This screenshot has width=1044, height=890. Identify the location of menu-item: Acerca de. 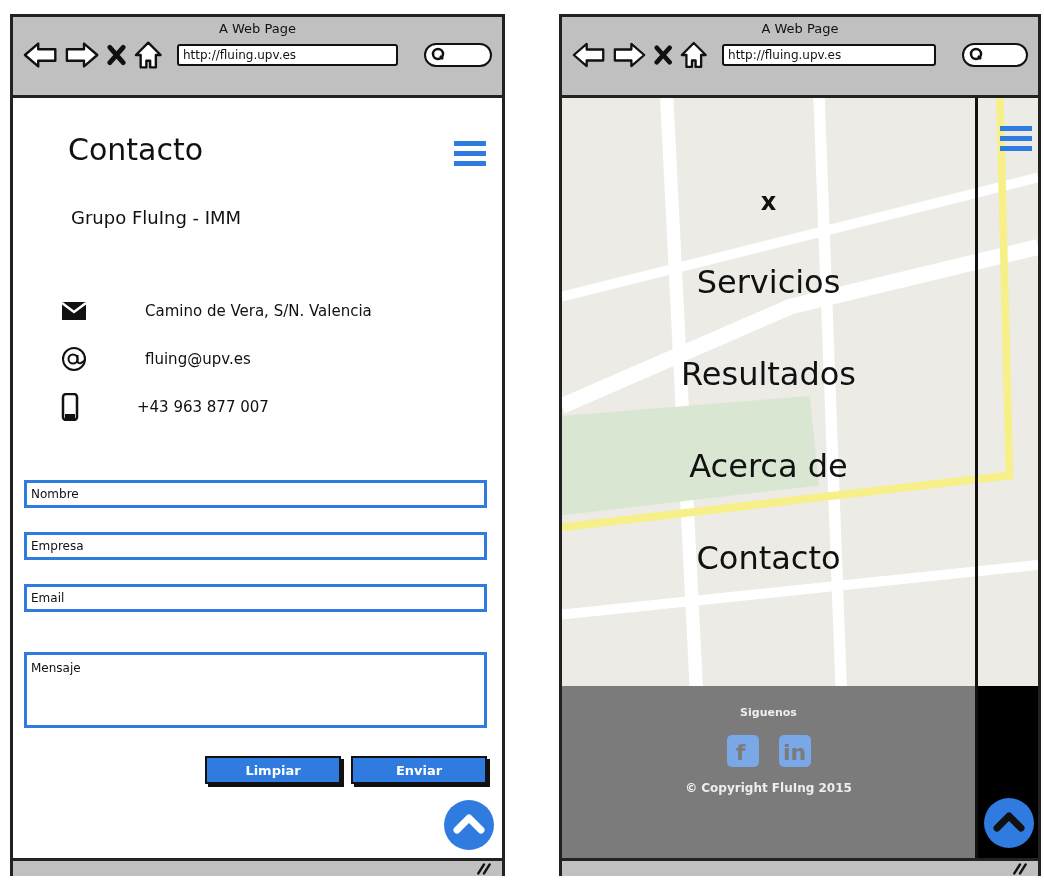
(768, 466).